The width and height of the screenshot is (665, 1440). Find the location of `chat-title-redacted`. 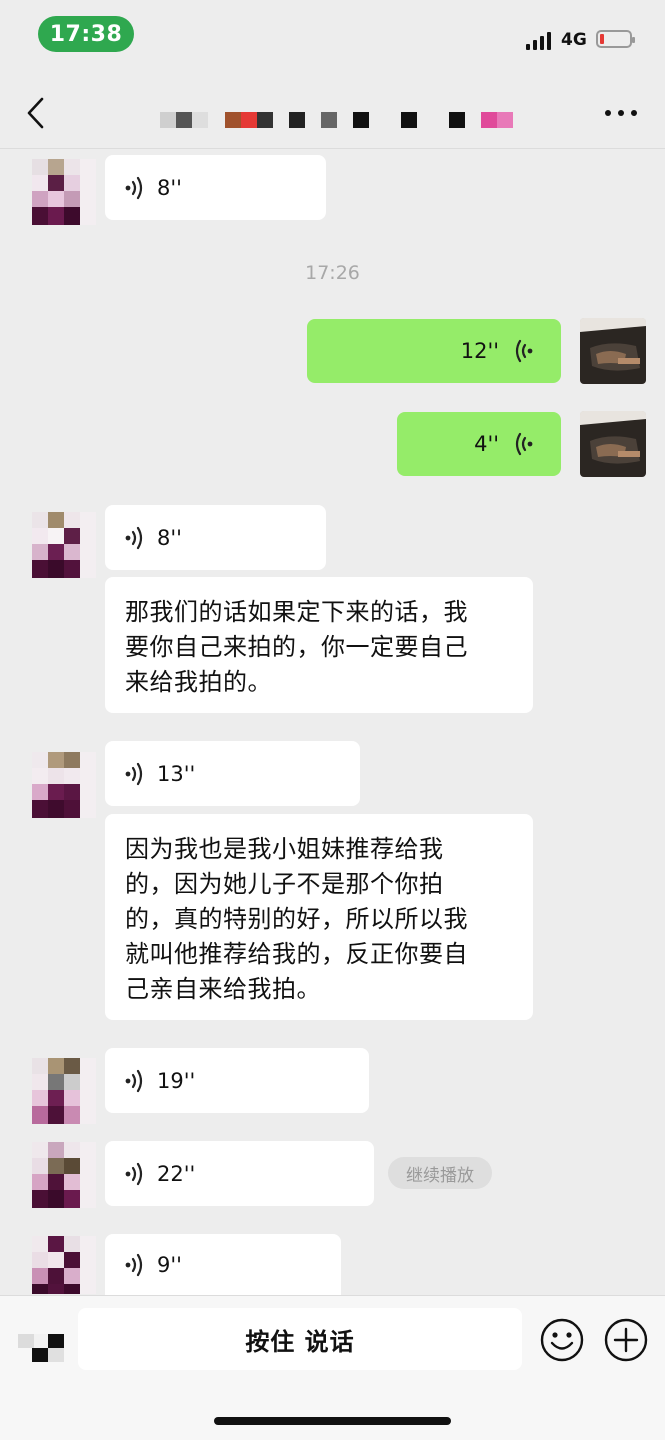

chat-title-redacted is located at coordinates (340, 120).